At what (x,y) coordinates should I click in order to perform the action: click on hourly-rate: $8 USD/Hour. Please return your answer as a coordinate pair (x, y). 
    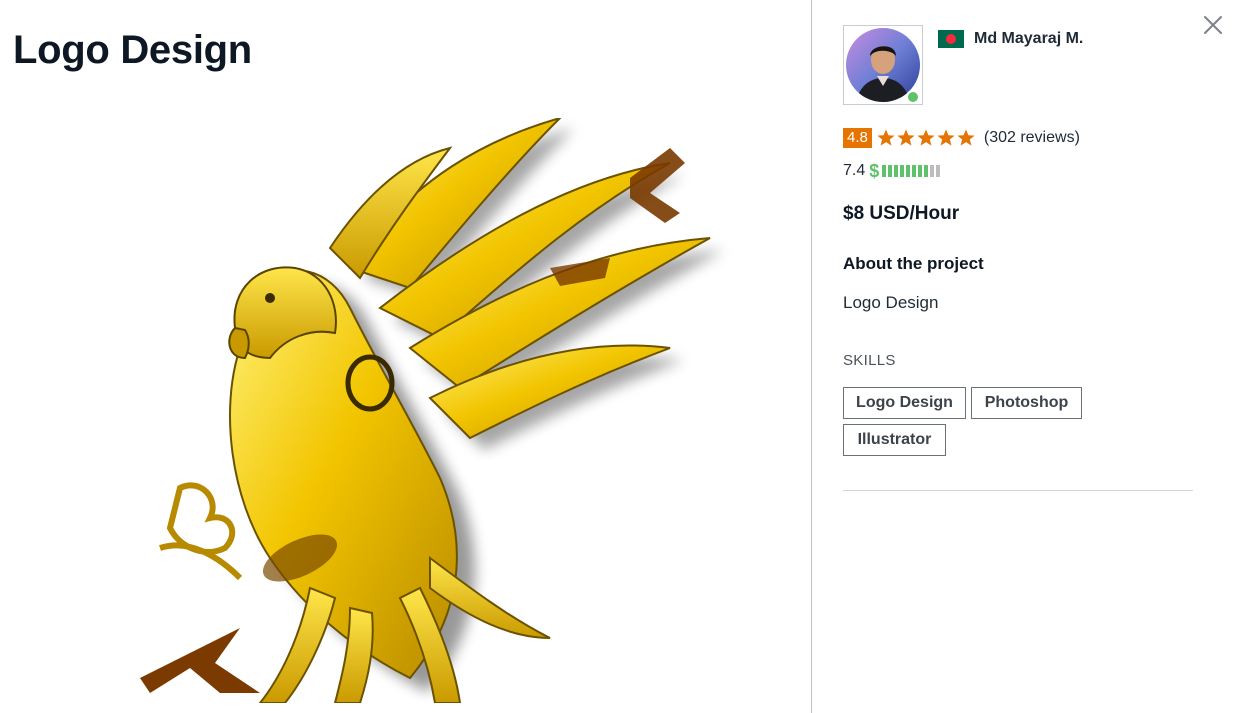
    Looking at the image, I should click on (901, 213).